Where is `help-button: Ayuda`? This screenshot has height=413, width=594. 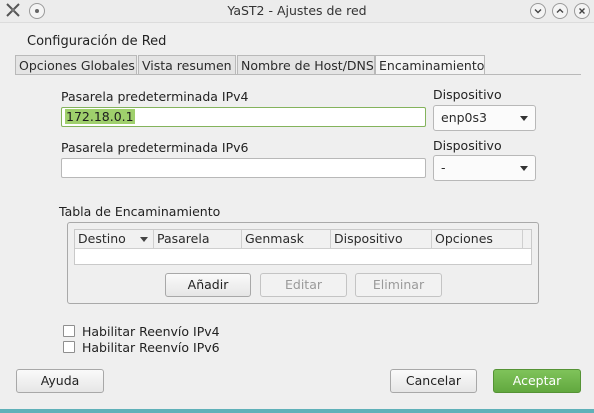
help-button: Ayuda is located at coordinates (60, 381).